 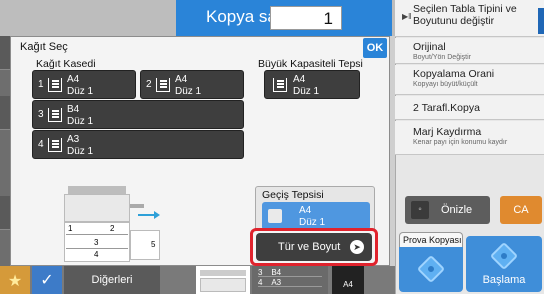 I want to click on preview-button: ◦ Önizle, so click(x=447, y=210).